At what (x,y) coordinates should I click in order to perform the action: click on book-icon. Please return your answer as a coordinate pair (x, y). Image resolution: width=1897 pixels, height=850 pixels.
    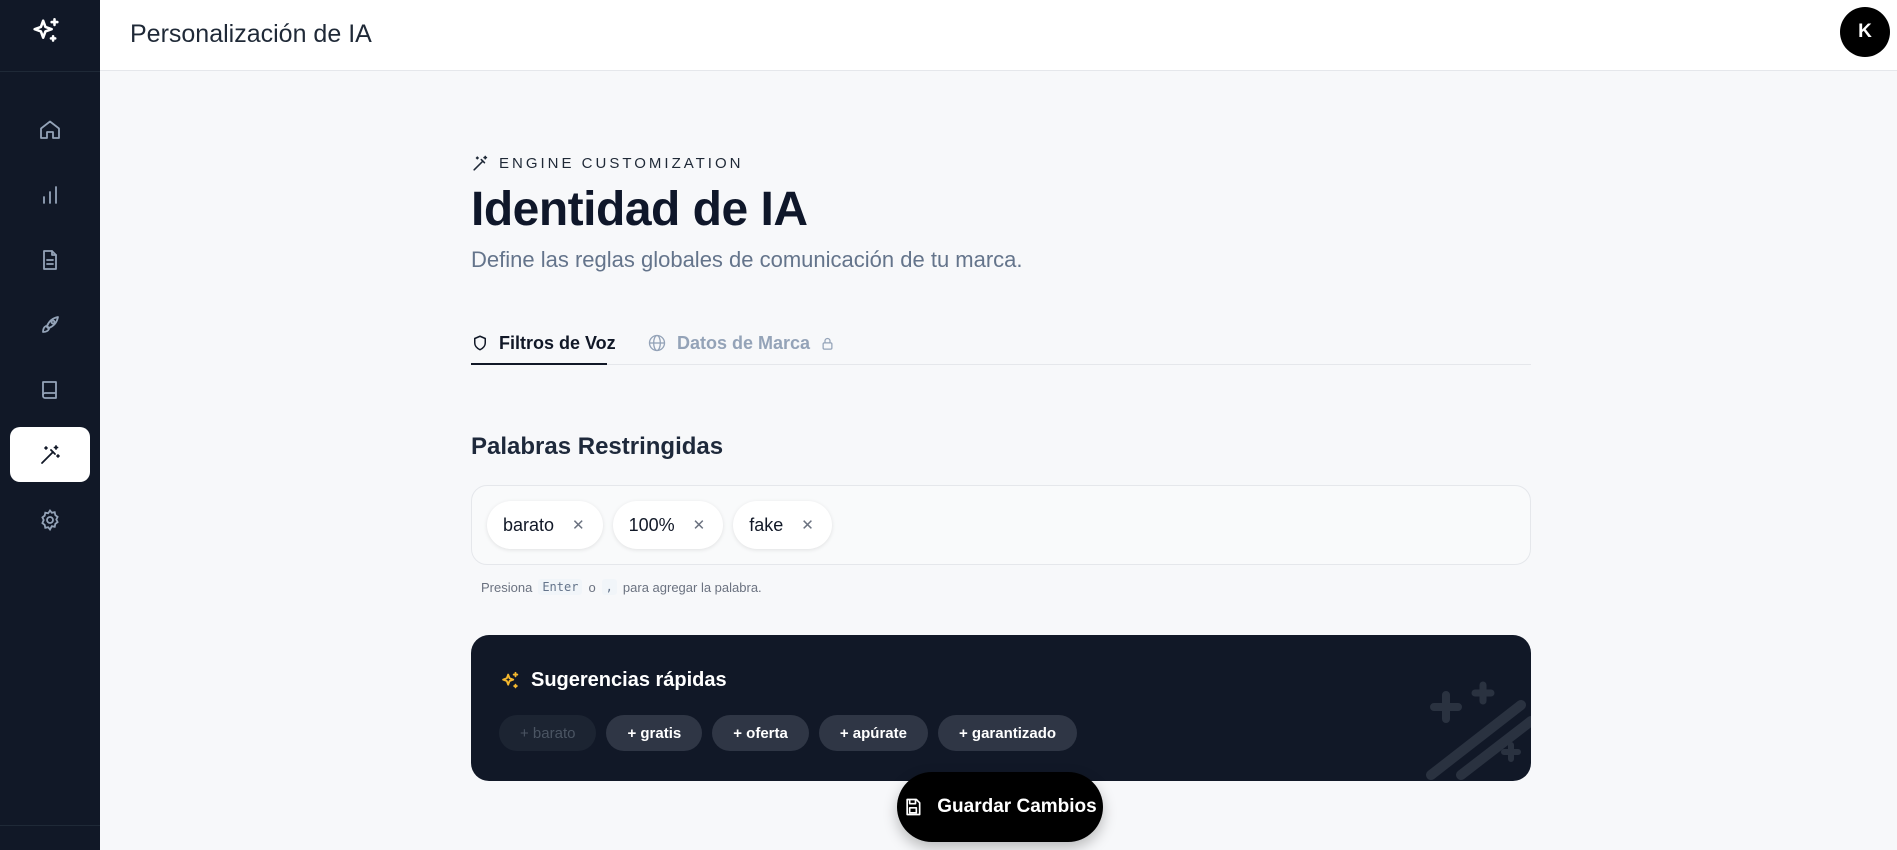
    Looking at the image, I should click on (49, 389).